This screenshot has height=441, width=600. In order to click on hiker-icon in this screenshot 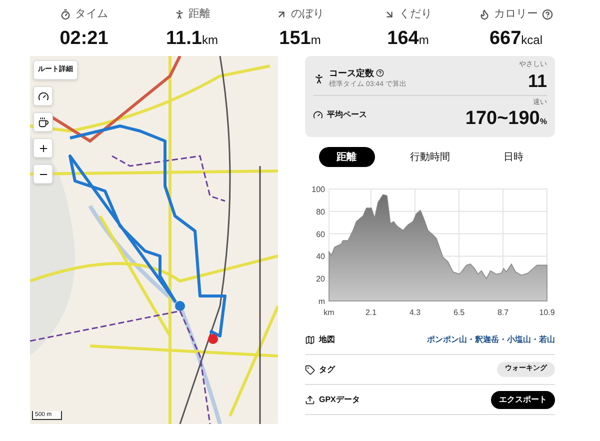, I will do `click(319, 78)`.